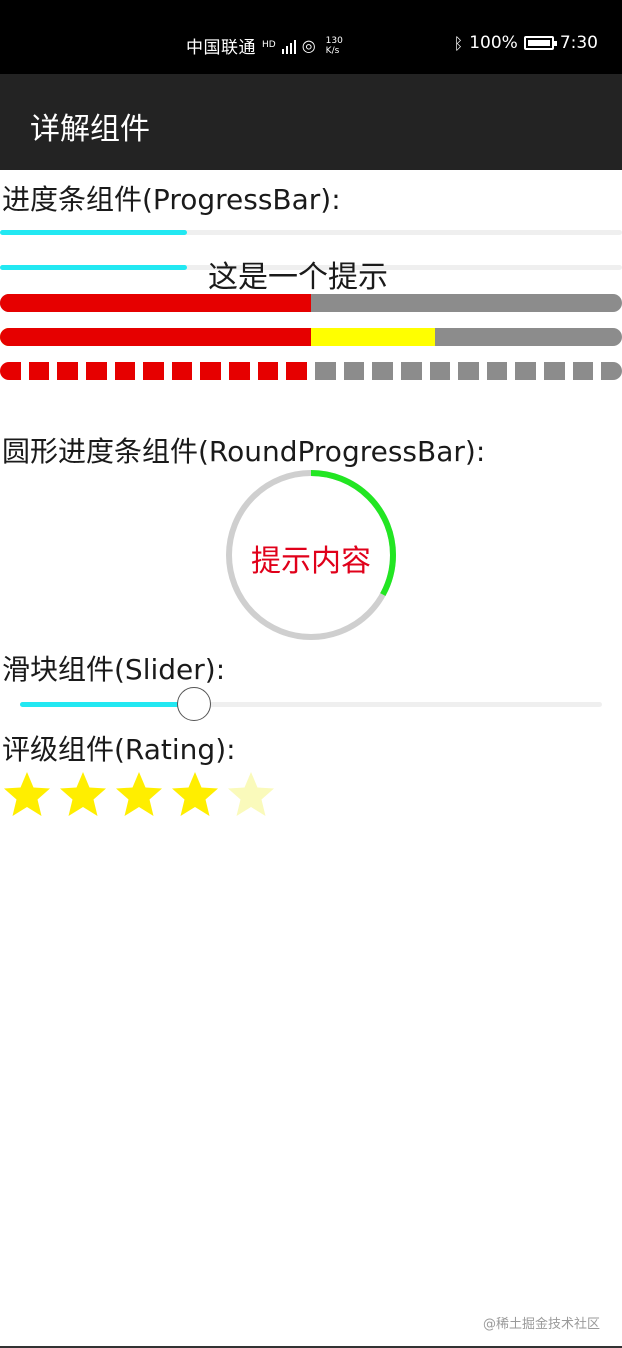 The image size is (622, 1348). Describe the element at coordinates (90, 129) in the screenshot. I see `page-title: 详解组件` at that location.